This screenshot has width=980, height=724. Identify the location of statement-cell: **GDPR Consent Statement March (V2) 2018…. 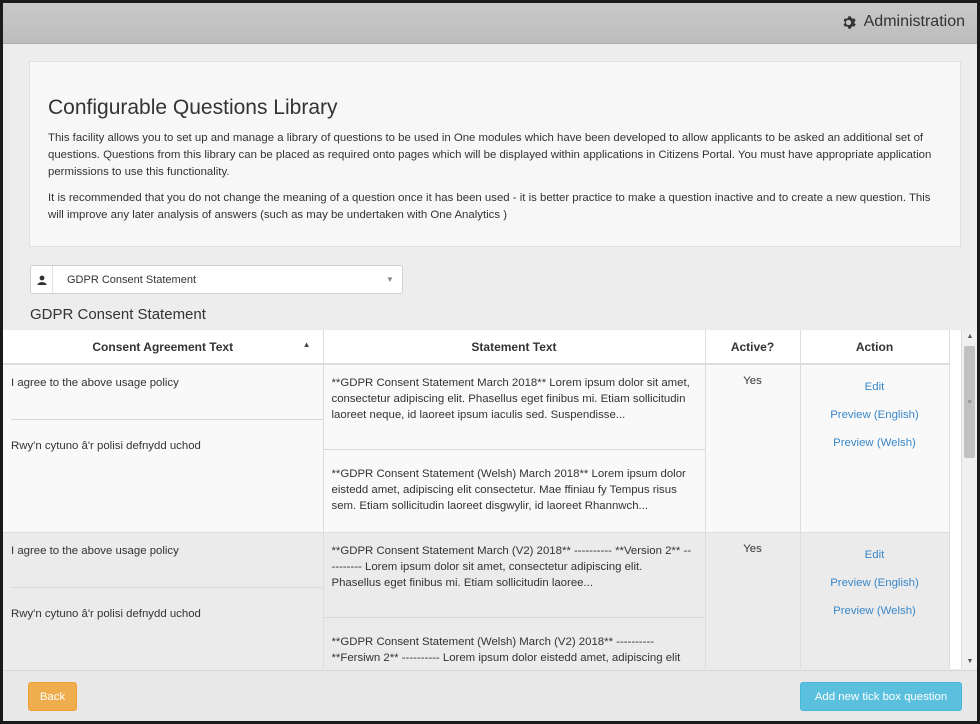
(514, 600).